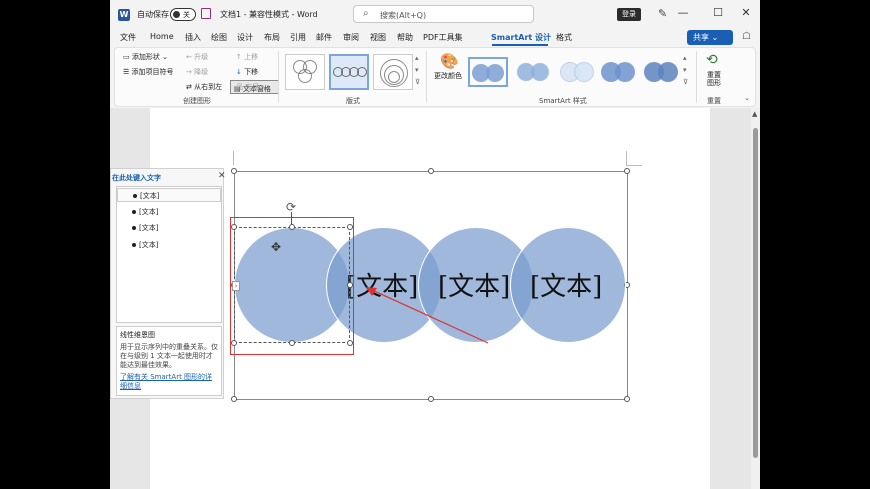 This screenshot has width=870, height=489. I want to click on add-bullet-button: ☰ 添加项目符号, so click(148, 72).